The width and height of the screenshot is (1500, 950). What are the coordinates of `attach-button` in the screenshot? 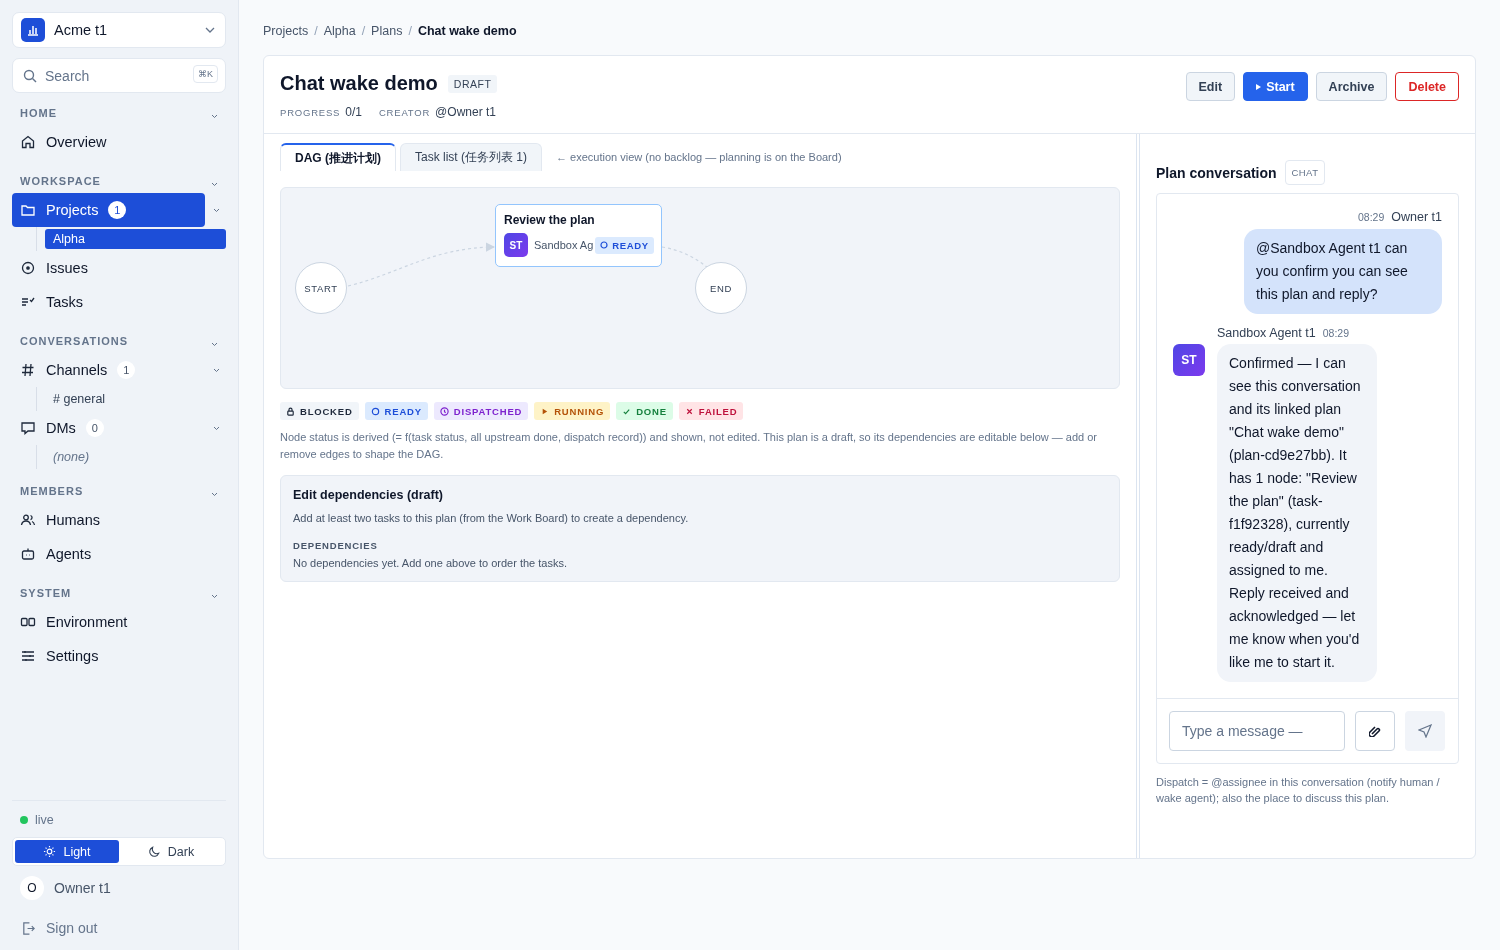 It's located at (1375, 731).